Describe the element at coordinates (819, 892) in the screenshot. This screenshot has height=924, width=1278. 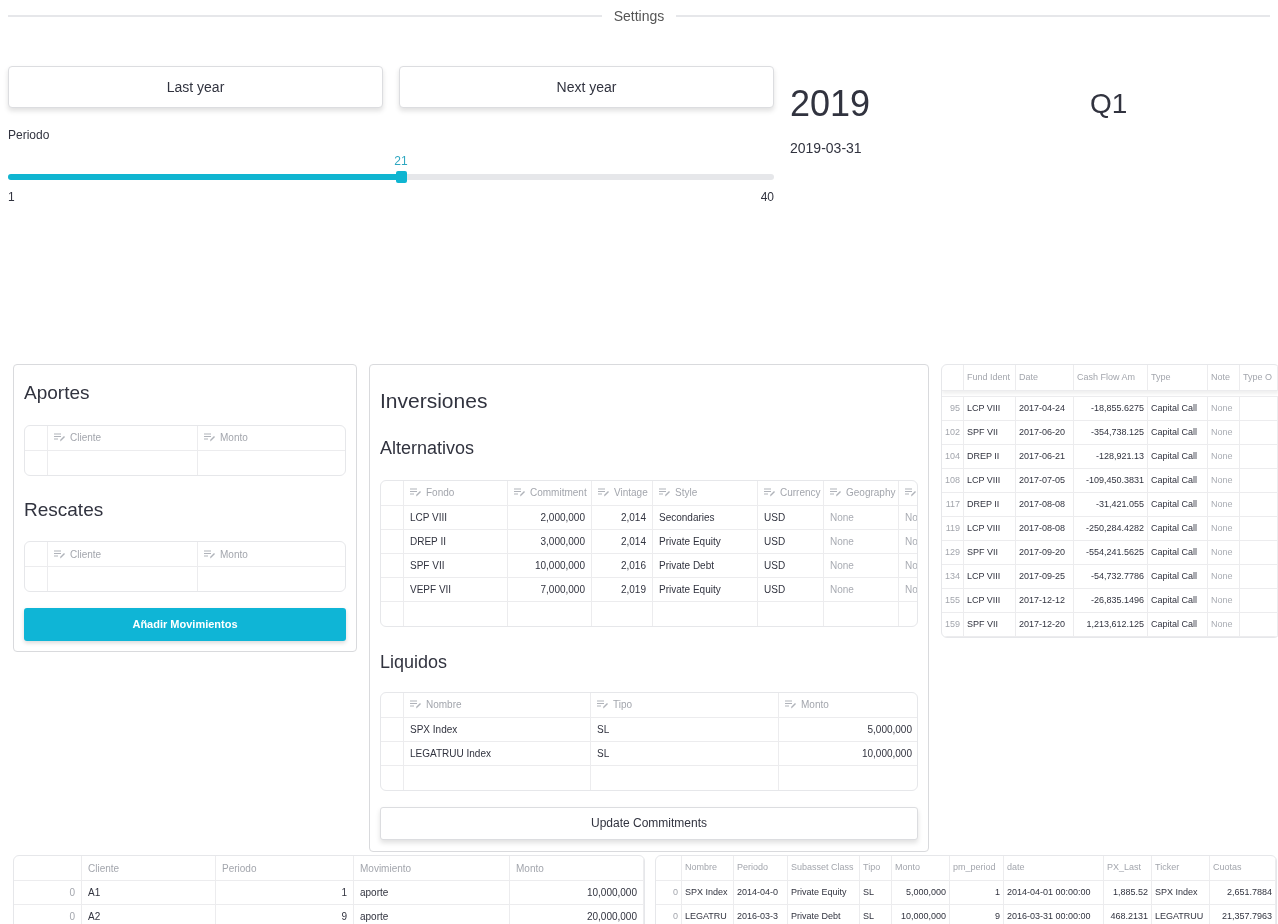
I see `table-cell-text: Private Equity` at that location.